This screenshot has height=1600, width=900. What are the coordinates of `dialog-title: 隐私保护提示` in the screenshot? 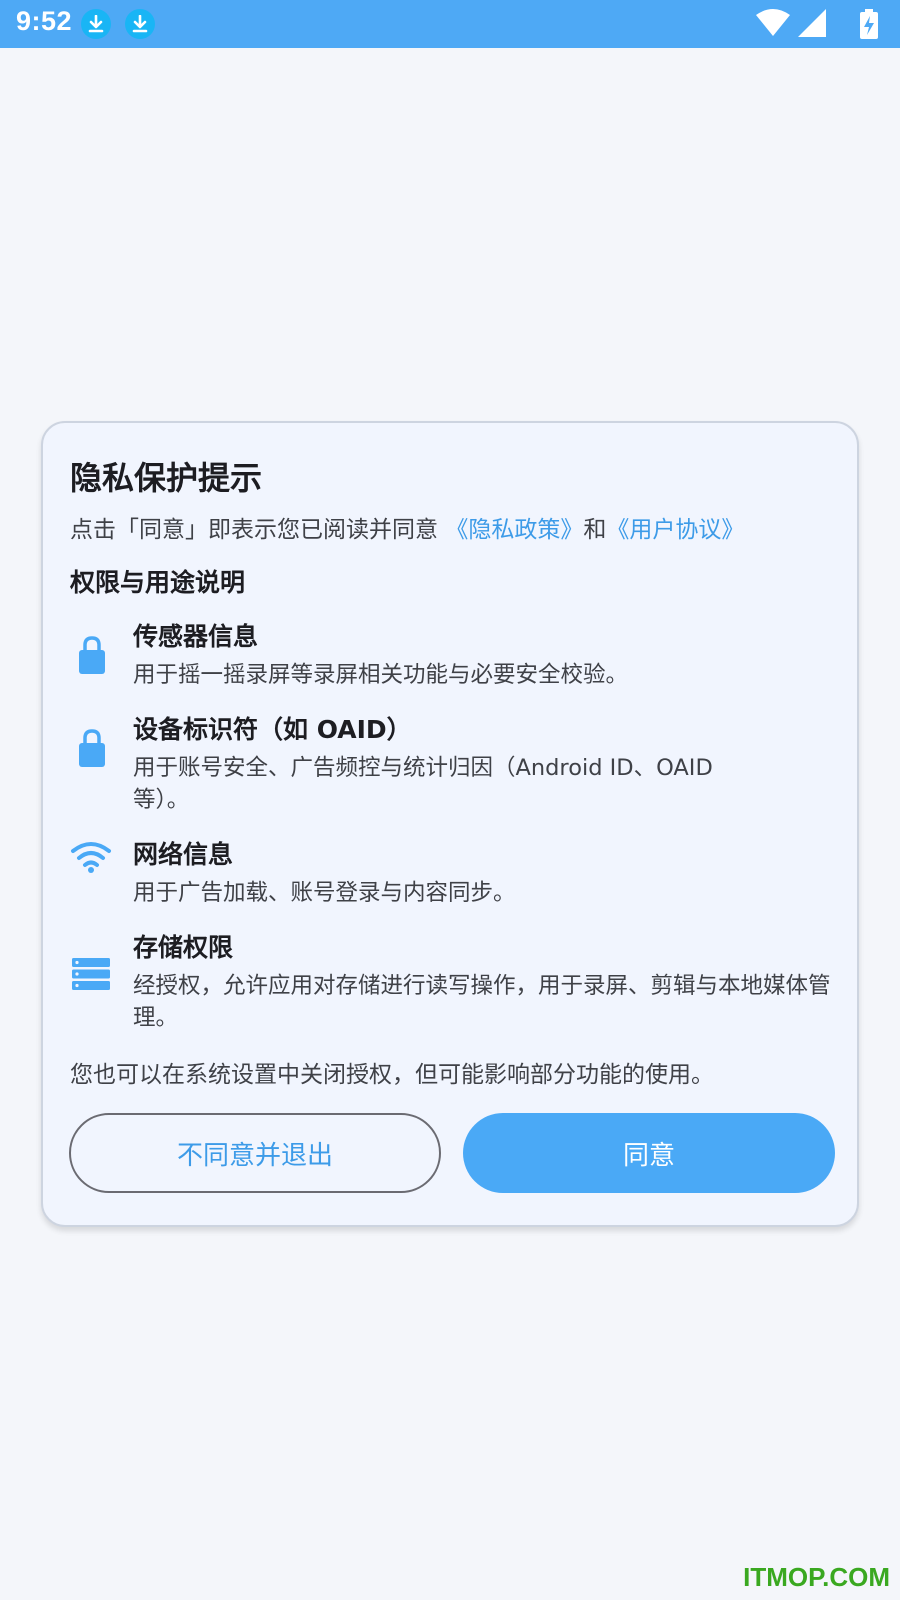 It's located at (166, 478).